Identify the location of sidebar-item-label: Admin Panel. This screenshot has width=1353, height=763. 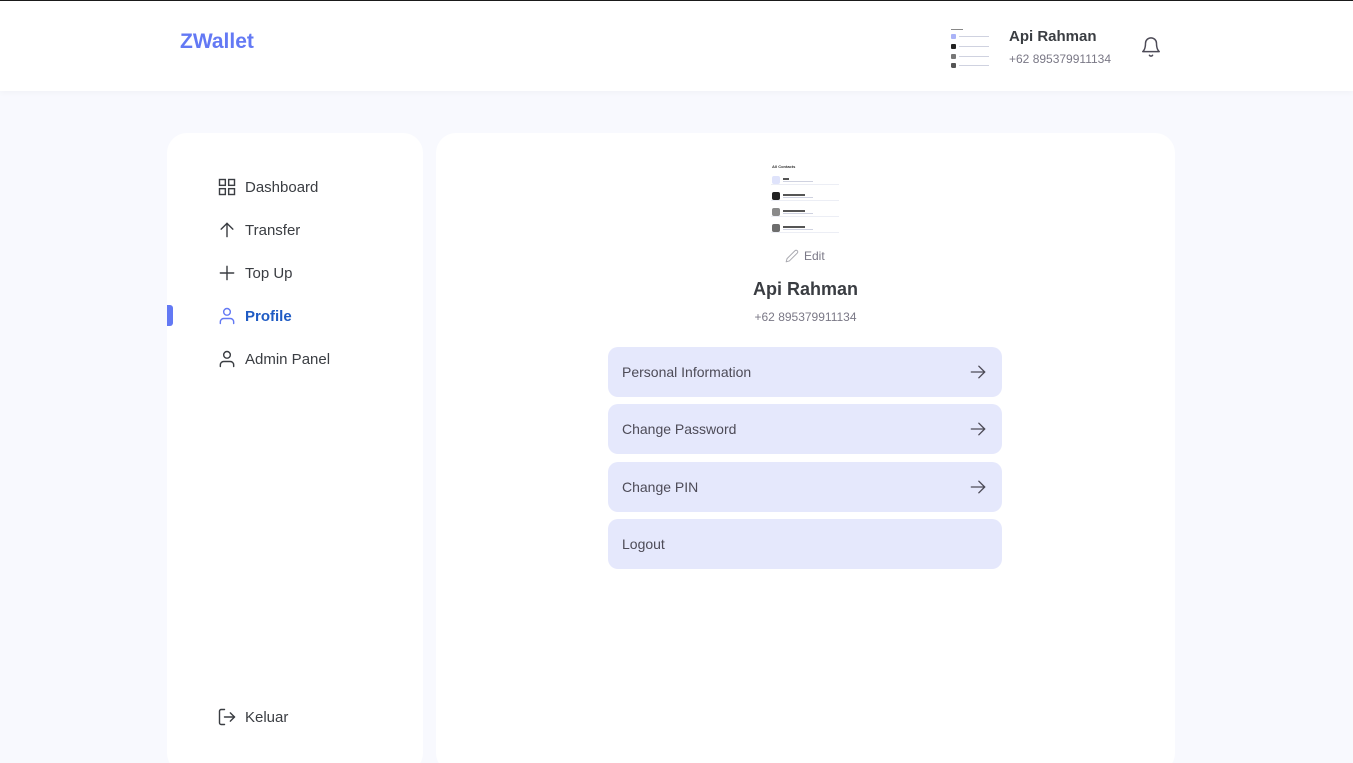
(288, 359).